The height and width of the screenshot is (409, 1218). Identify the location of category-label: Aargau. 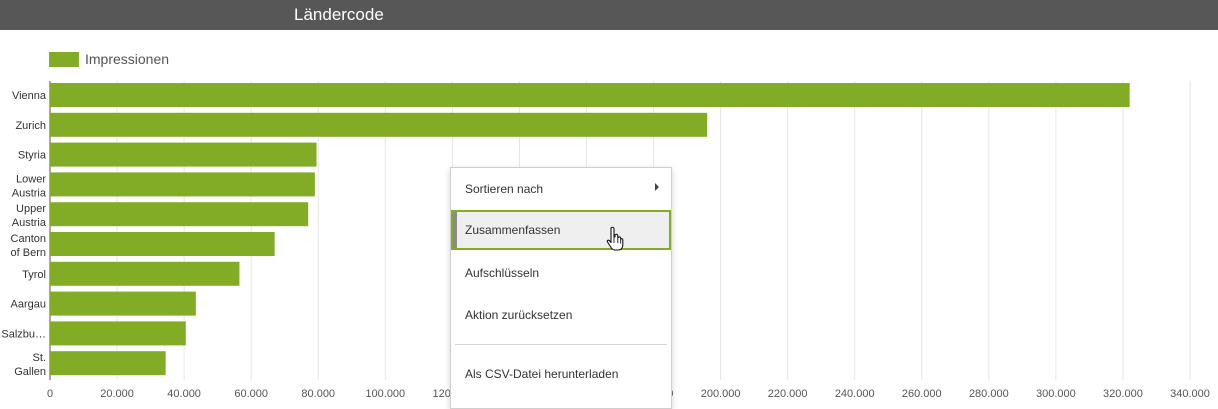
(28, 305).